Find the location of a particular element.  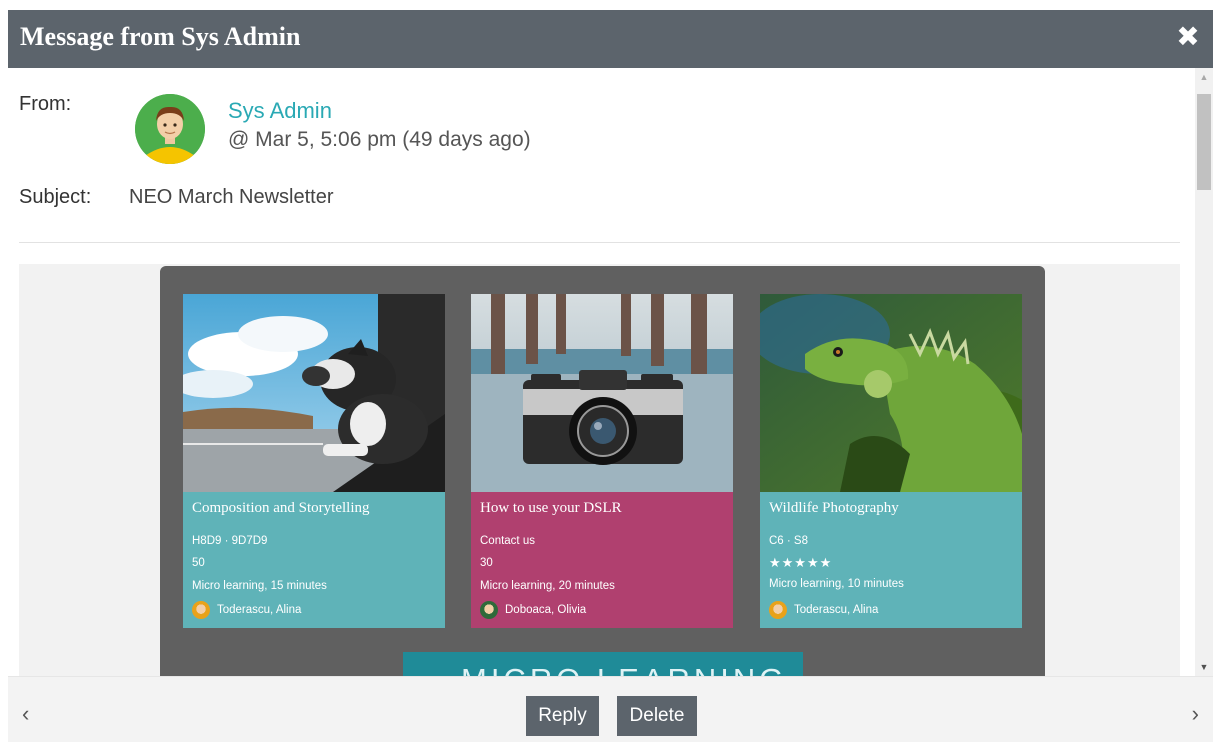

scroll-thumb is located at coordinates (1204, 142).